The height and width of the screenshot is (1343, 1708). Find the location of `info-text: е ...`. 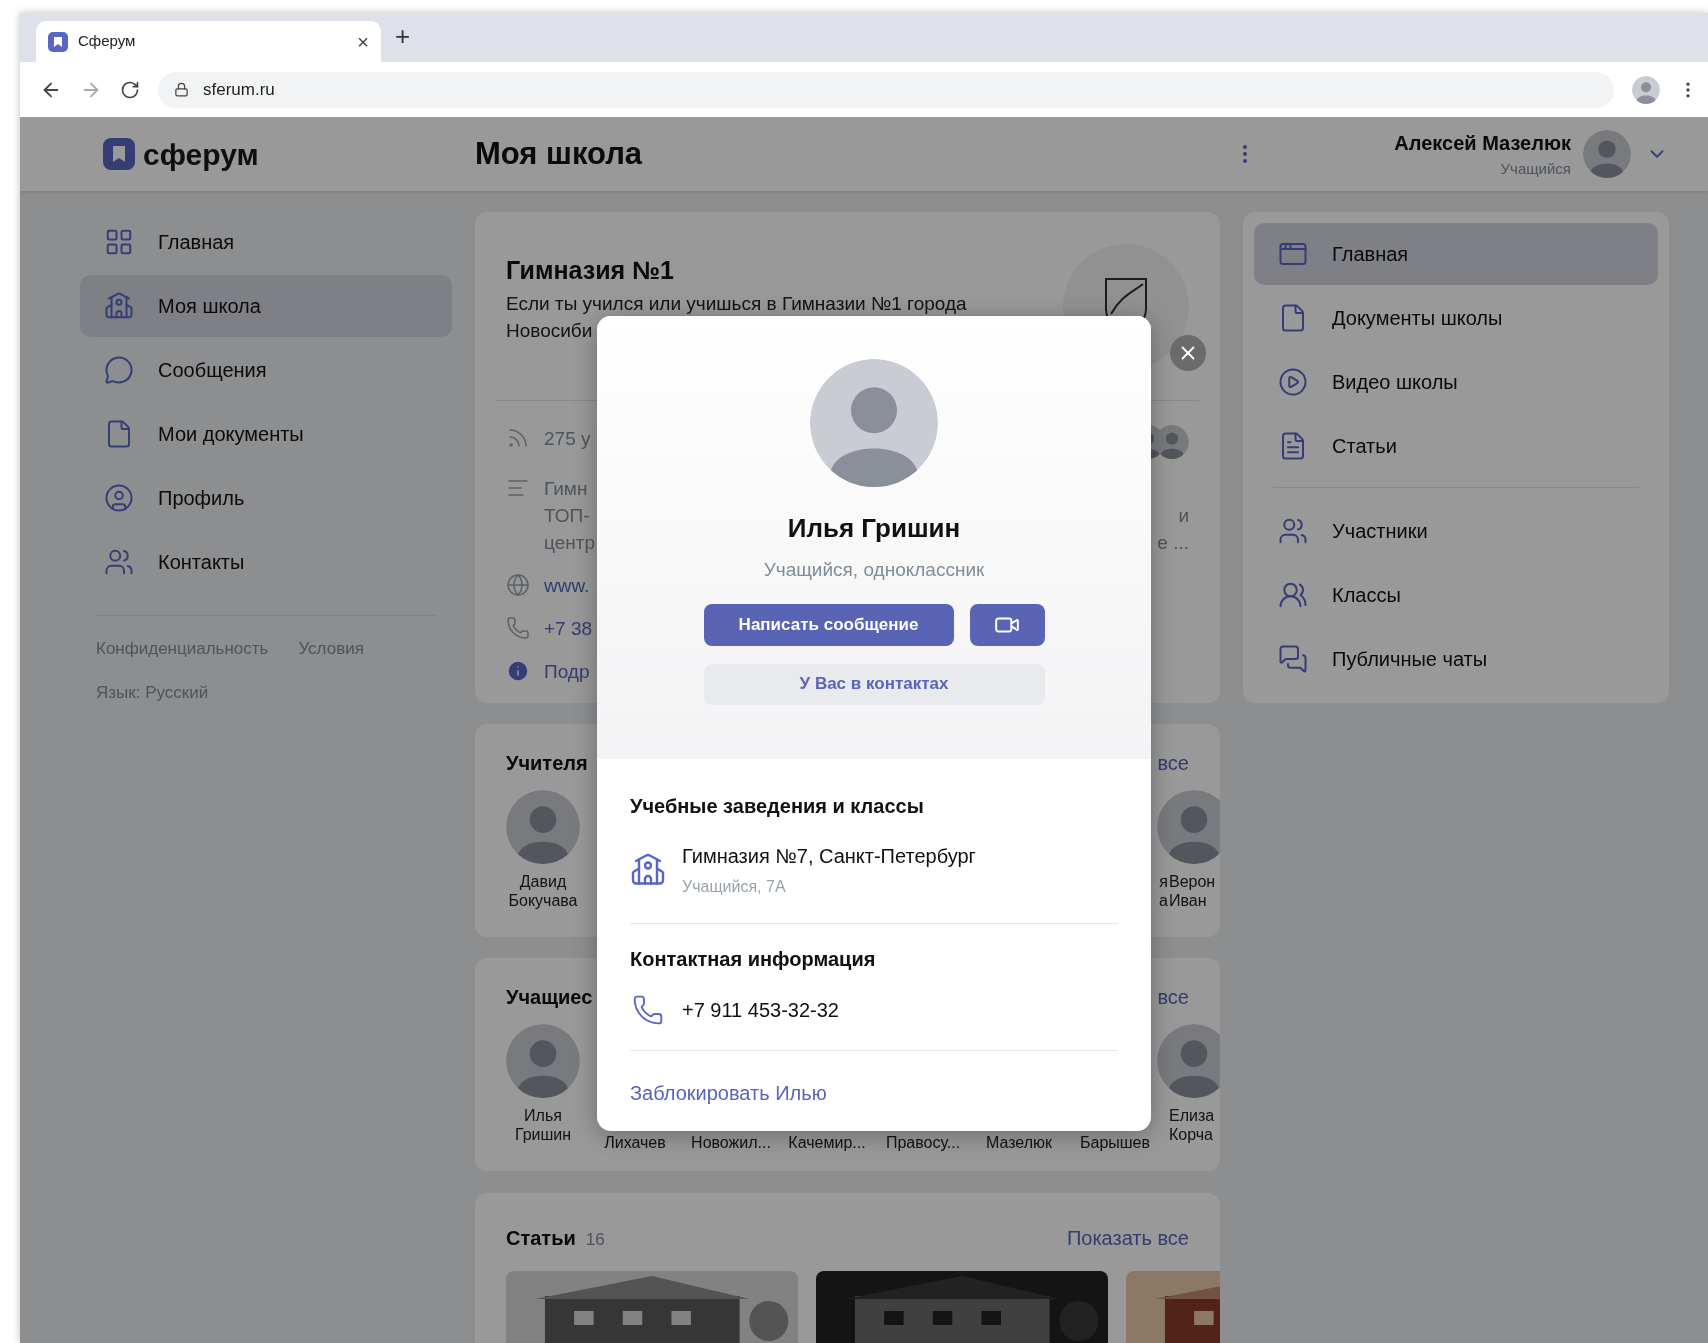

info-text: е ... is located at coordinates (1173, 543).